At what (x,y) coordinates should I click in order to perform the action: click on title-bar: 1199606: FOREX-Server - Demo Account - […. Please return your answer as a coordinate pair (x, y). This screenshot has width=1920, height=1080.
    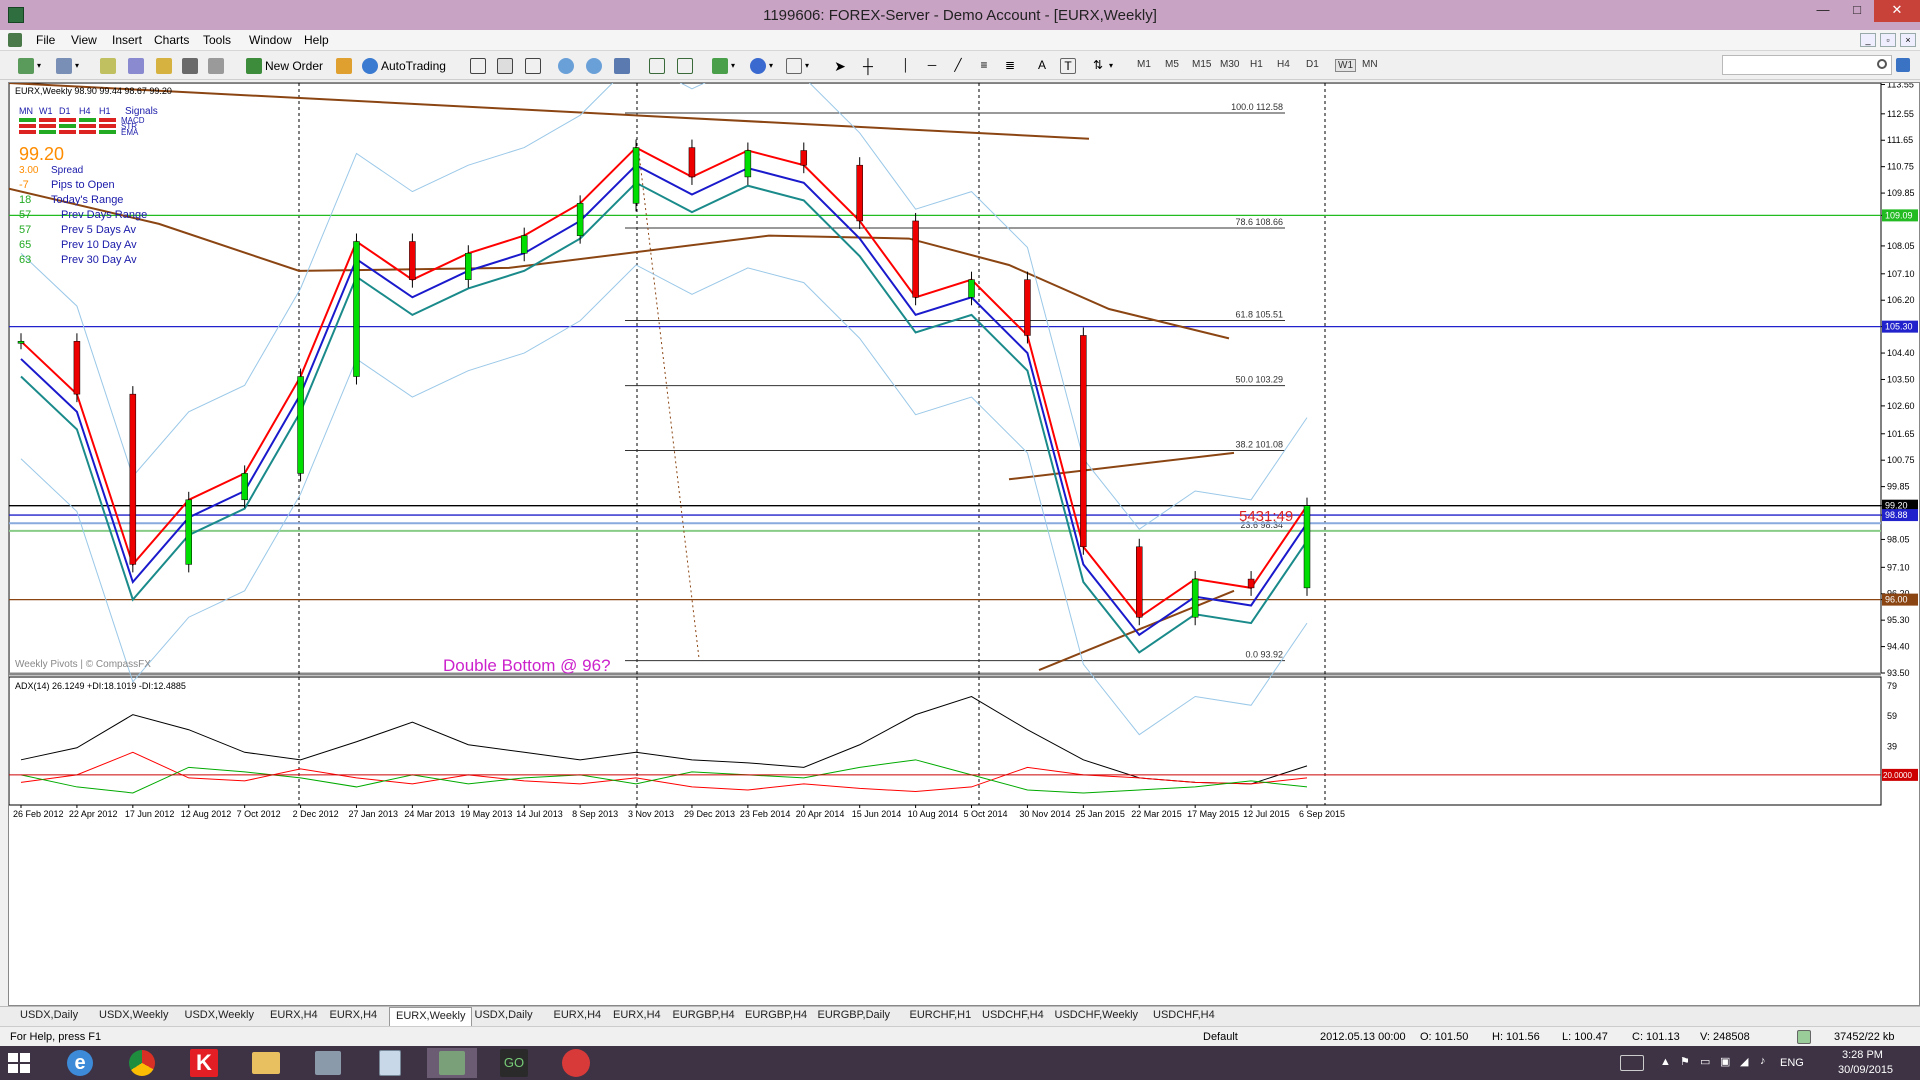
    Looking at the image, I should click on (960, 15).